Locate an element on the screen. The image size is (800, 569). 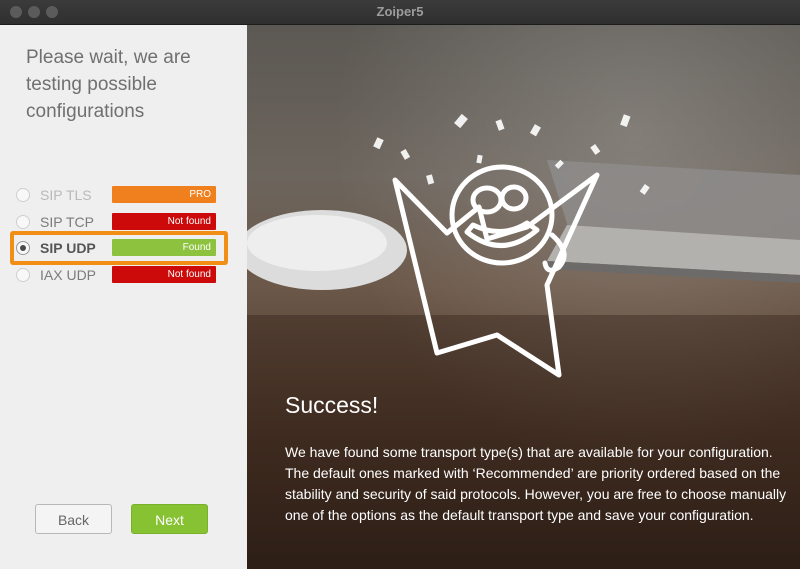
option-label-sip-tls: SIP TLS is located at coordinates (66, 195).